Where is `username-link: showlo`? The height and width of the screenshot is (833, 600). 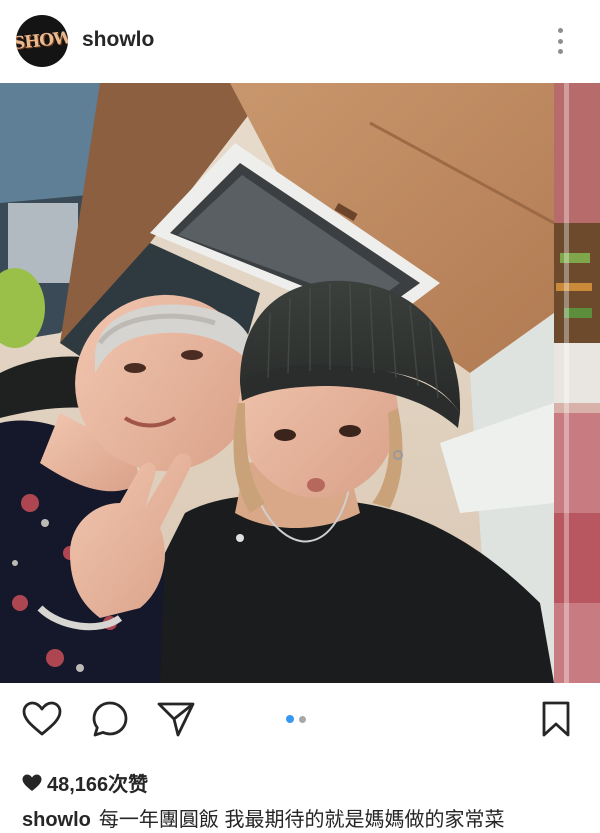
username-link: showlo is located at coordinates (118, 40).